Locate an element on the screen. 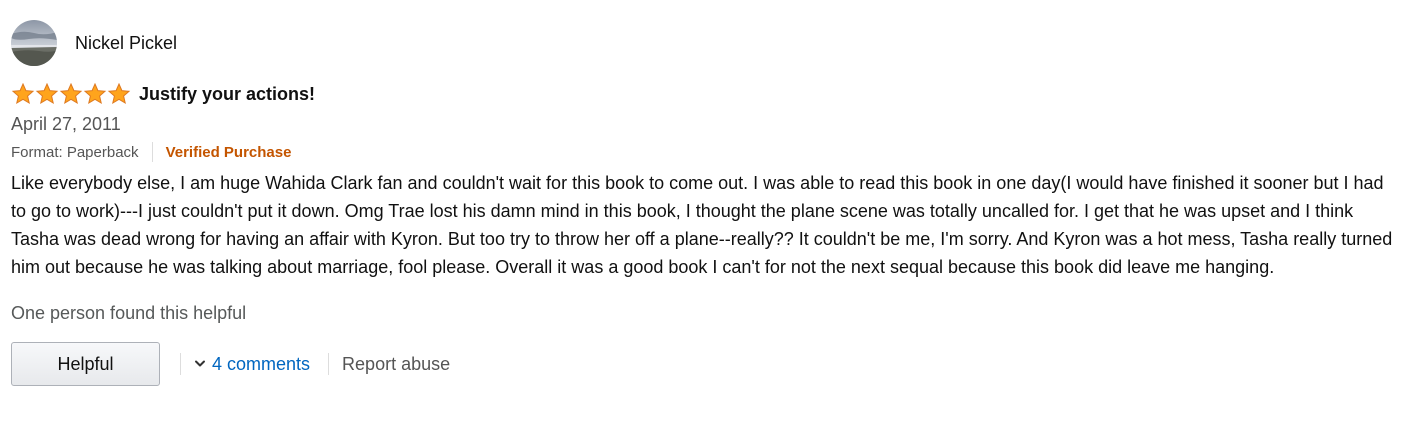 Image resolution: width=1415 pixels, height=444 pixels. report-abuse-link: Report abuse is located at coordinates (396, 364).